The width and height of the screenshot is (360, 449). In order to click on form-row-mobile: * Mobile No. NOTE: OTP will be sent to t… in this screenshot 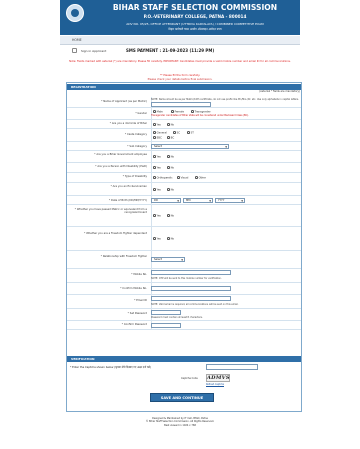, I will do `click(184, 276)`.